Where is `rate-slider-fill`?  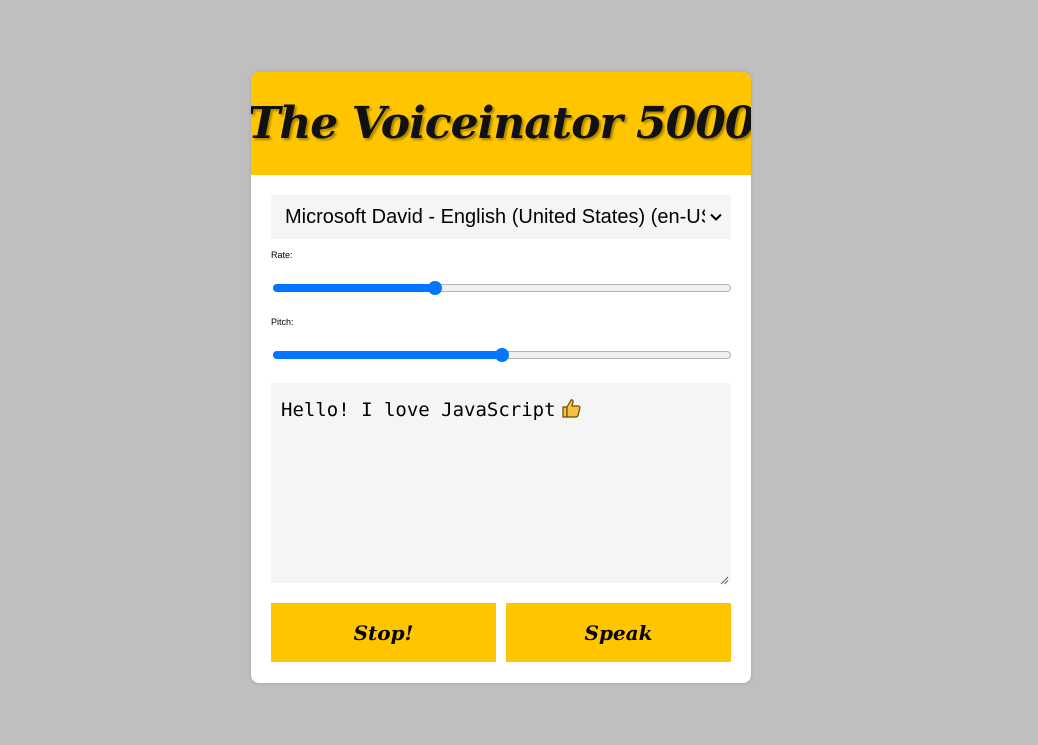
rate-slider-fill is located at coordinates (354, 288).